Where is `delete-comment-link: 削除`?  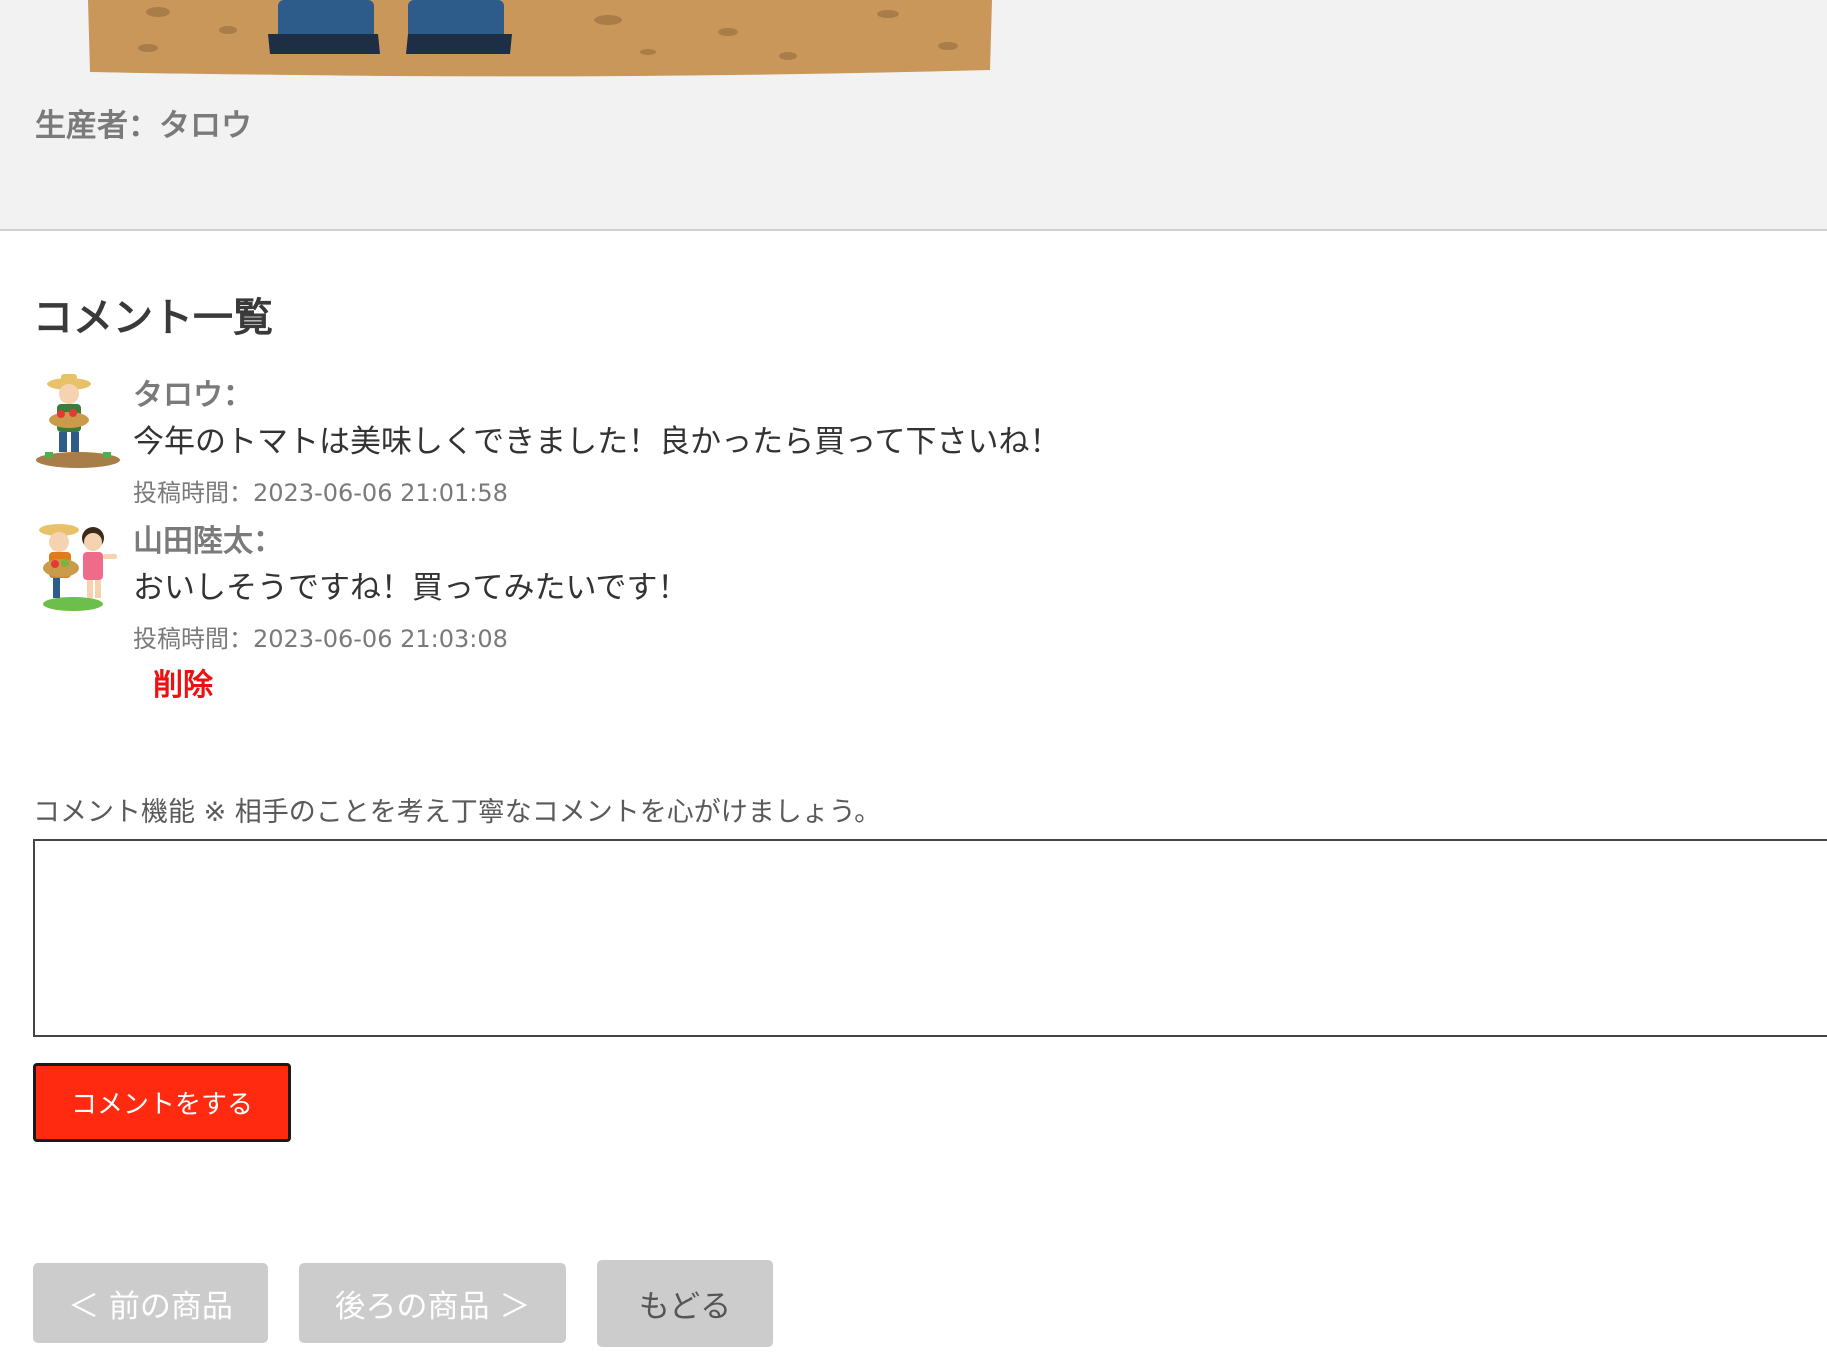 delete-comment-link: 削除 is located at coordinates (183, 682).